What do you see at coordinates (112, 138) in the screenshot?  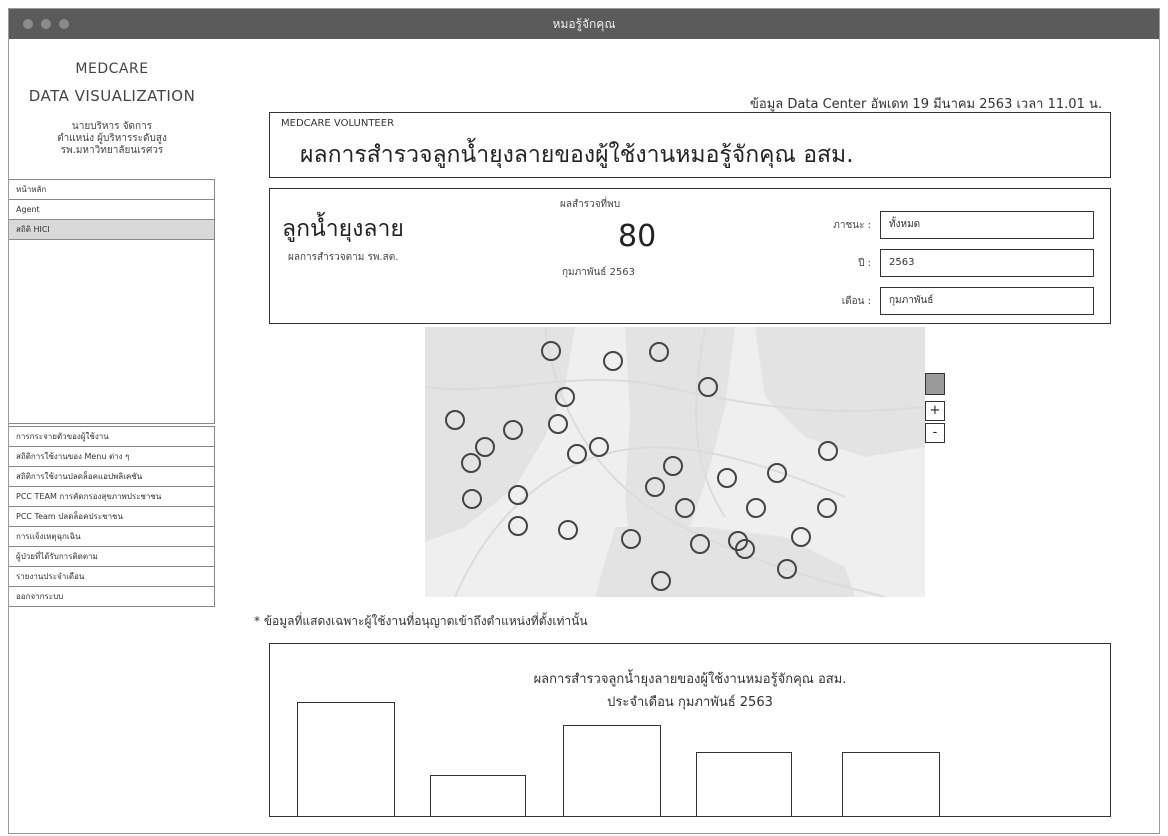 I see `user-position: ตำแหน่ง ผู้บริหารระดับสูง` at bounding box center [112, 138].